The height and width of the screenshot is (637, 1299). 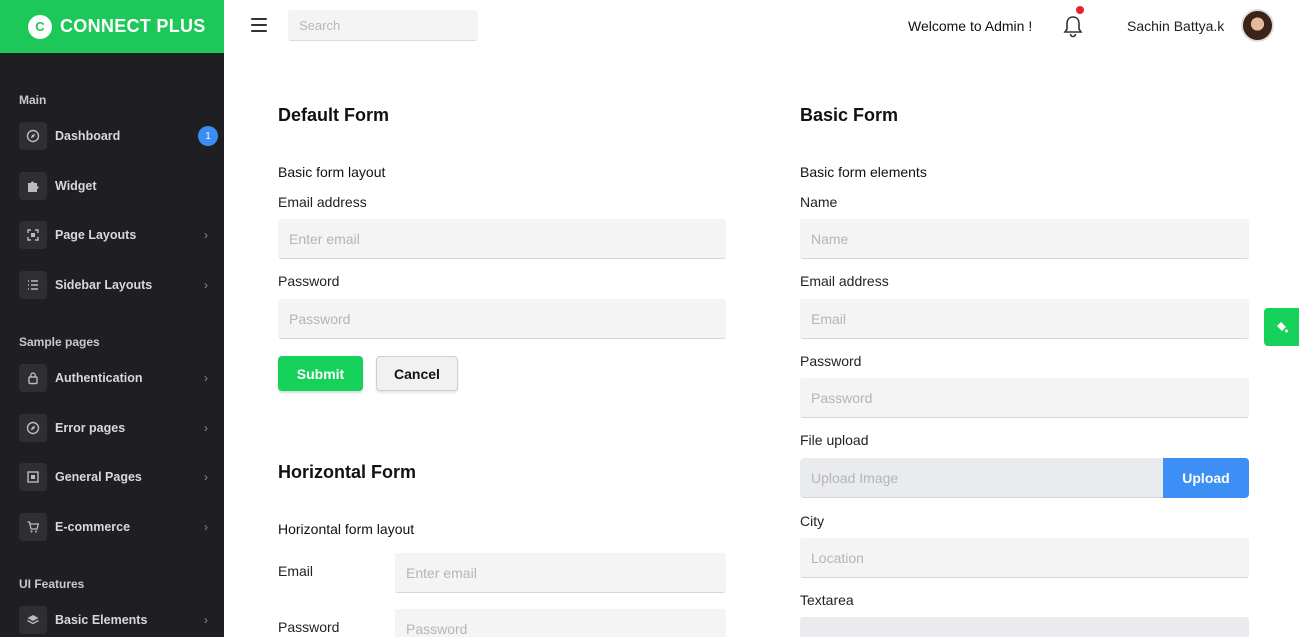 I want to click on sidebar-item-label: Error pages, so click(x=90, y=428).